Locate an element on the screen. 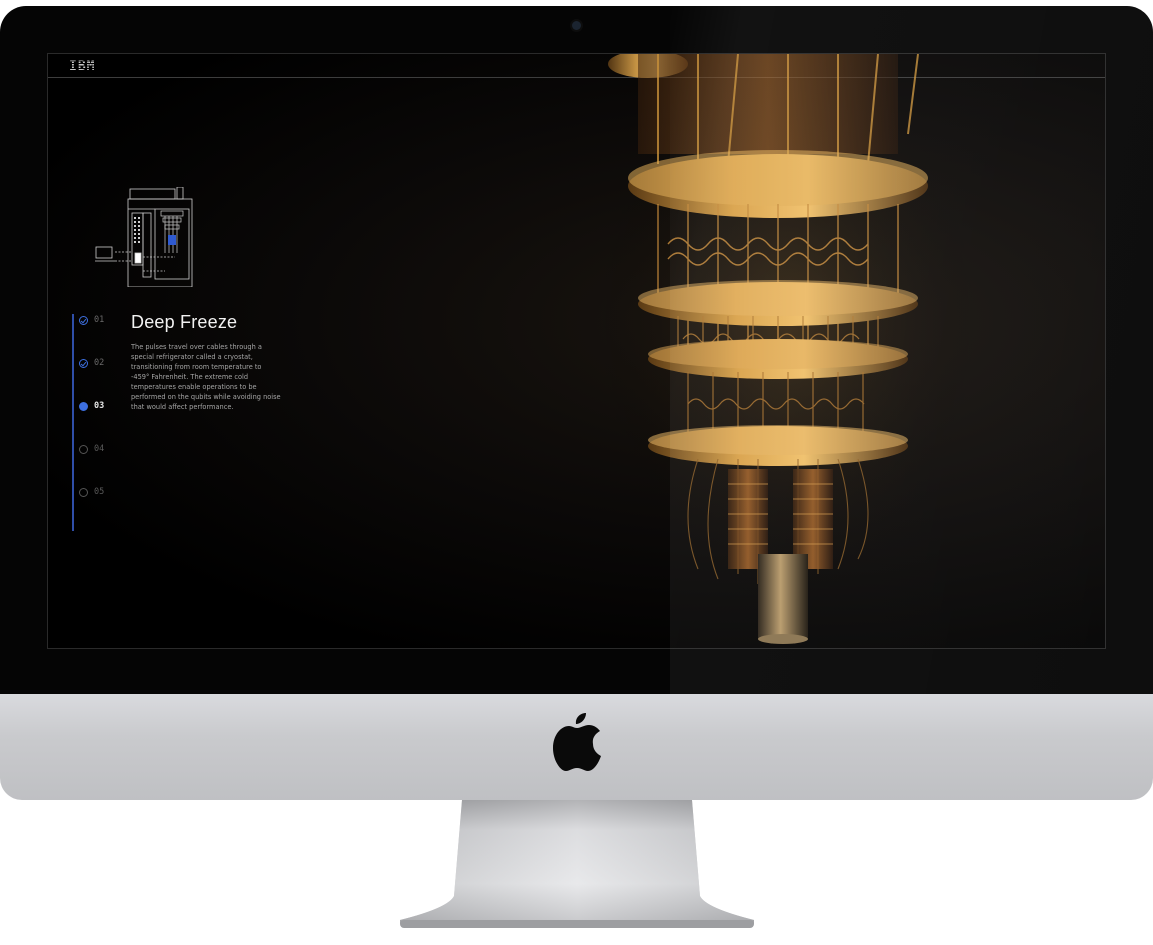 Image resolution: width=1153 pixels, height=945 pixels. step-active-icon is located at coordinates (83, 406).